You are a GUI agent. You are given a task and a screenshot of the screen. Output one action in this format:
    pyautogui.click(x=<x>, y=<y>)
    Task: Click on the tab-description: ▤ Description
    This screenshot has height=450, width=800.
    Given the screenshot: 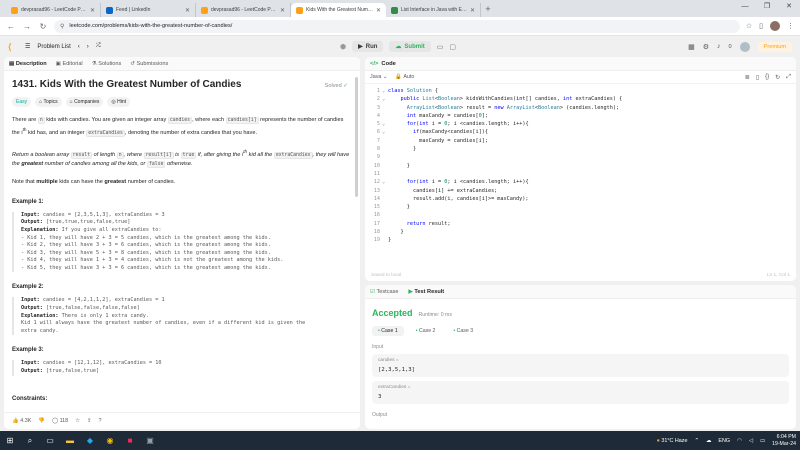 What is the action you would take?
    pyautogui.click(x=28, y=64)
    